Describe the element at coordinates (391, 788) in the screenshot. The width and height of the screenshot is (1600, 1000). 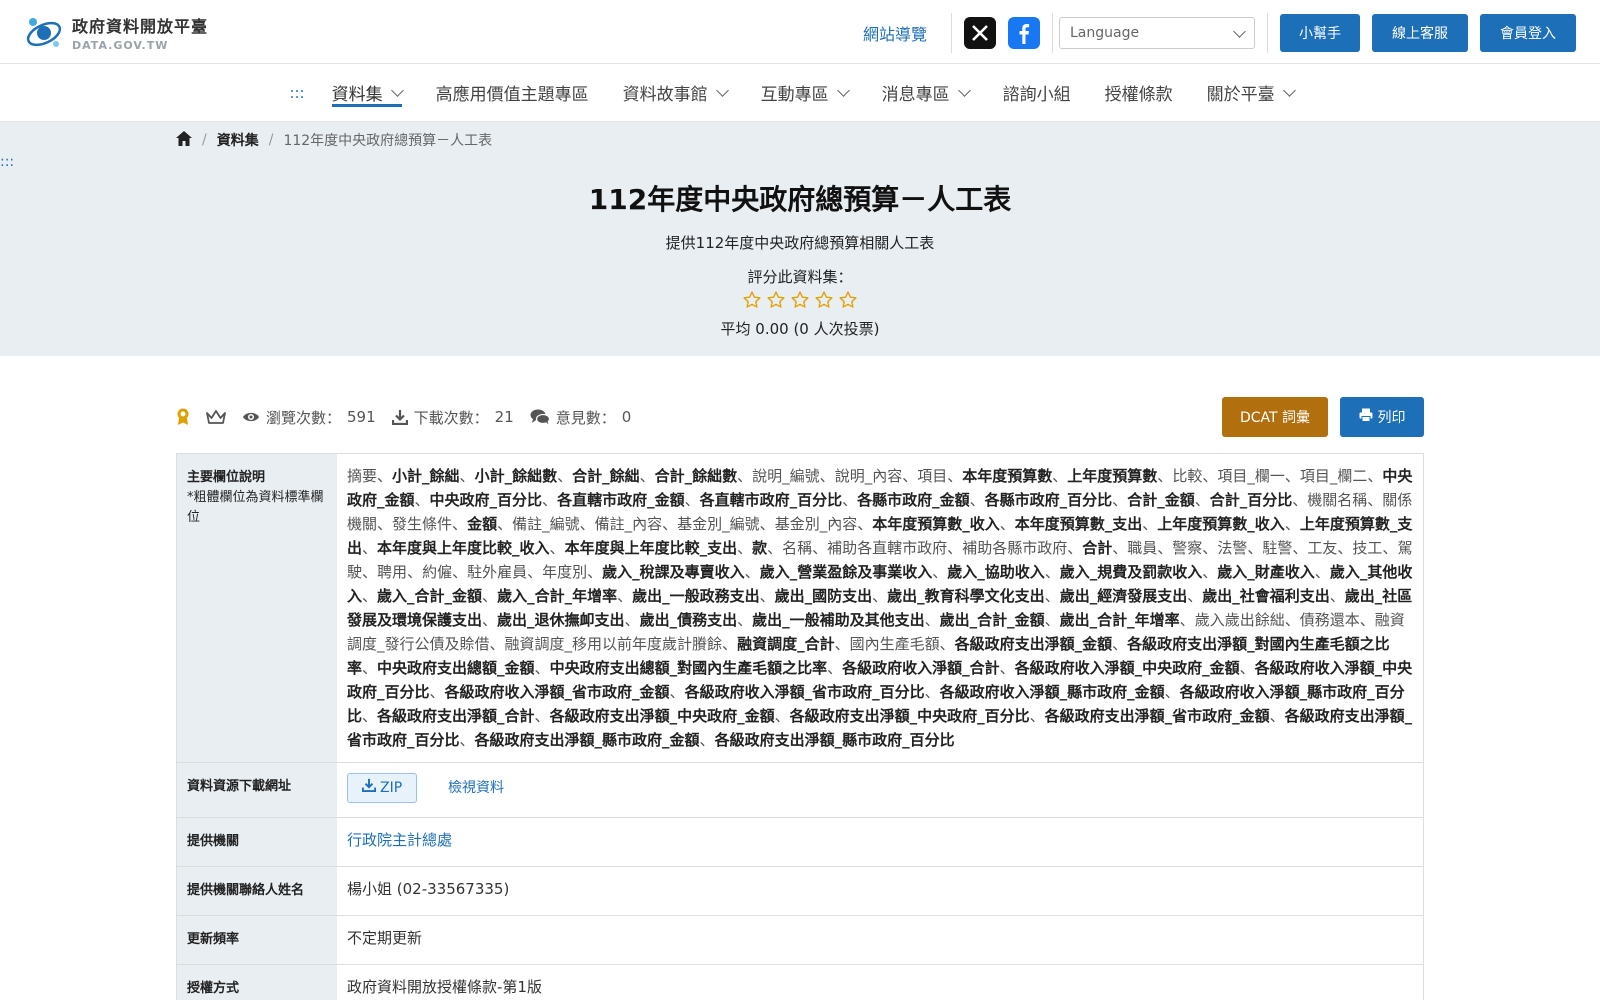
I see `zip-label: ZIP` at that location.